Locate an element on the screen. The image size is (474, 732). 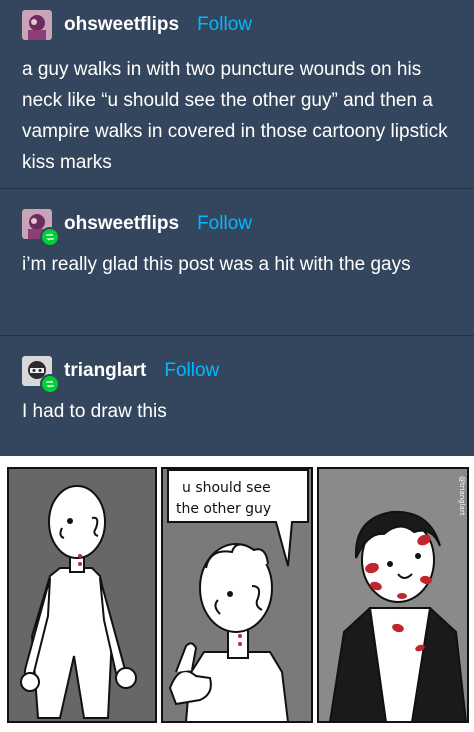
comic-watermark: @trianglart is located at coordinates (462, 496).